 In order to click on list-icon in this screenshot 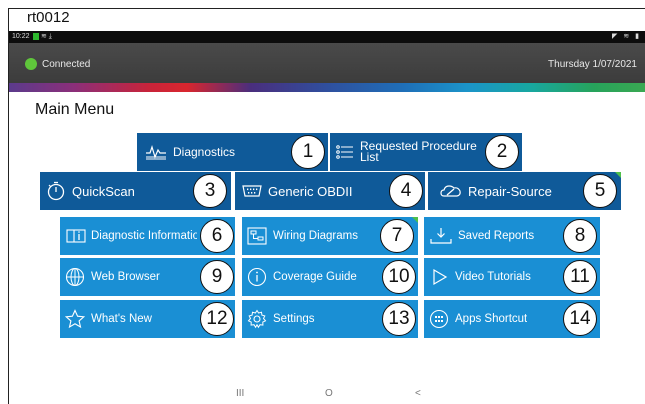, I will do `click(344, 152)`.